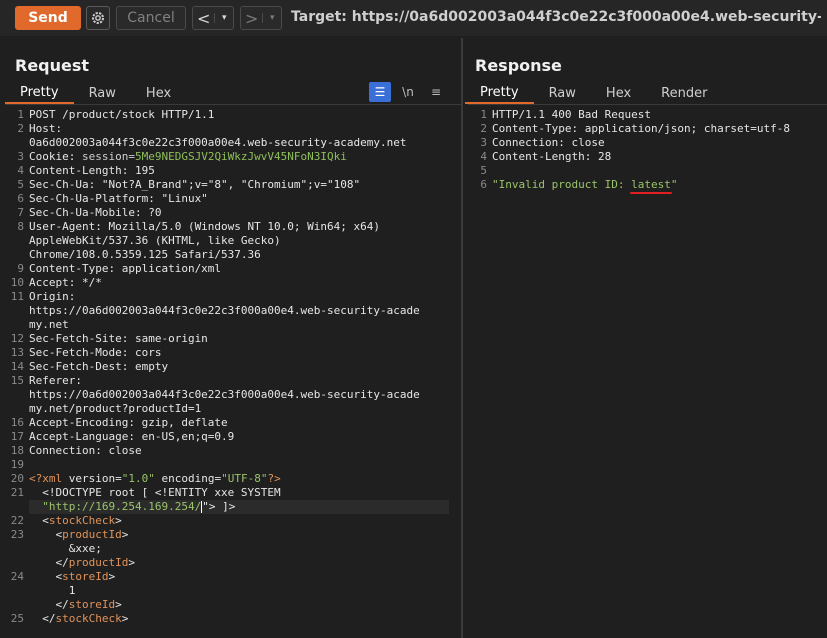 Image resolution: width=827 pixels, height=638 pixels. What do you see at coordinates (17, 436) in the screenshot?
I see `line-number: 17` at bounding box center [17, 436].